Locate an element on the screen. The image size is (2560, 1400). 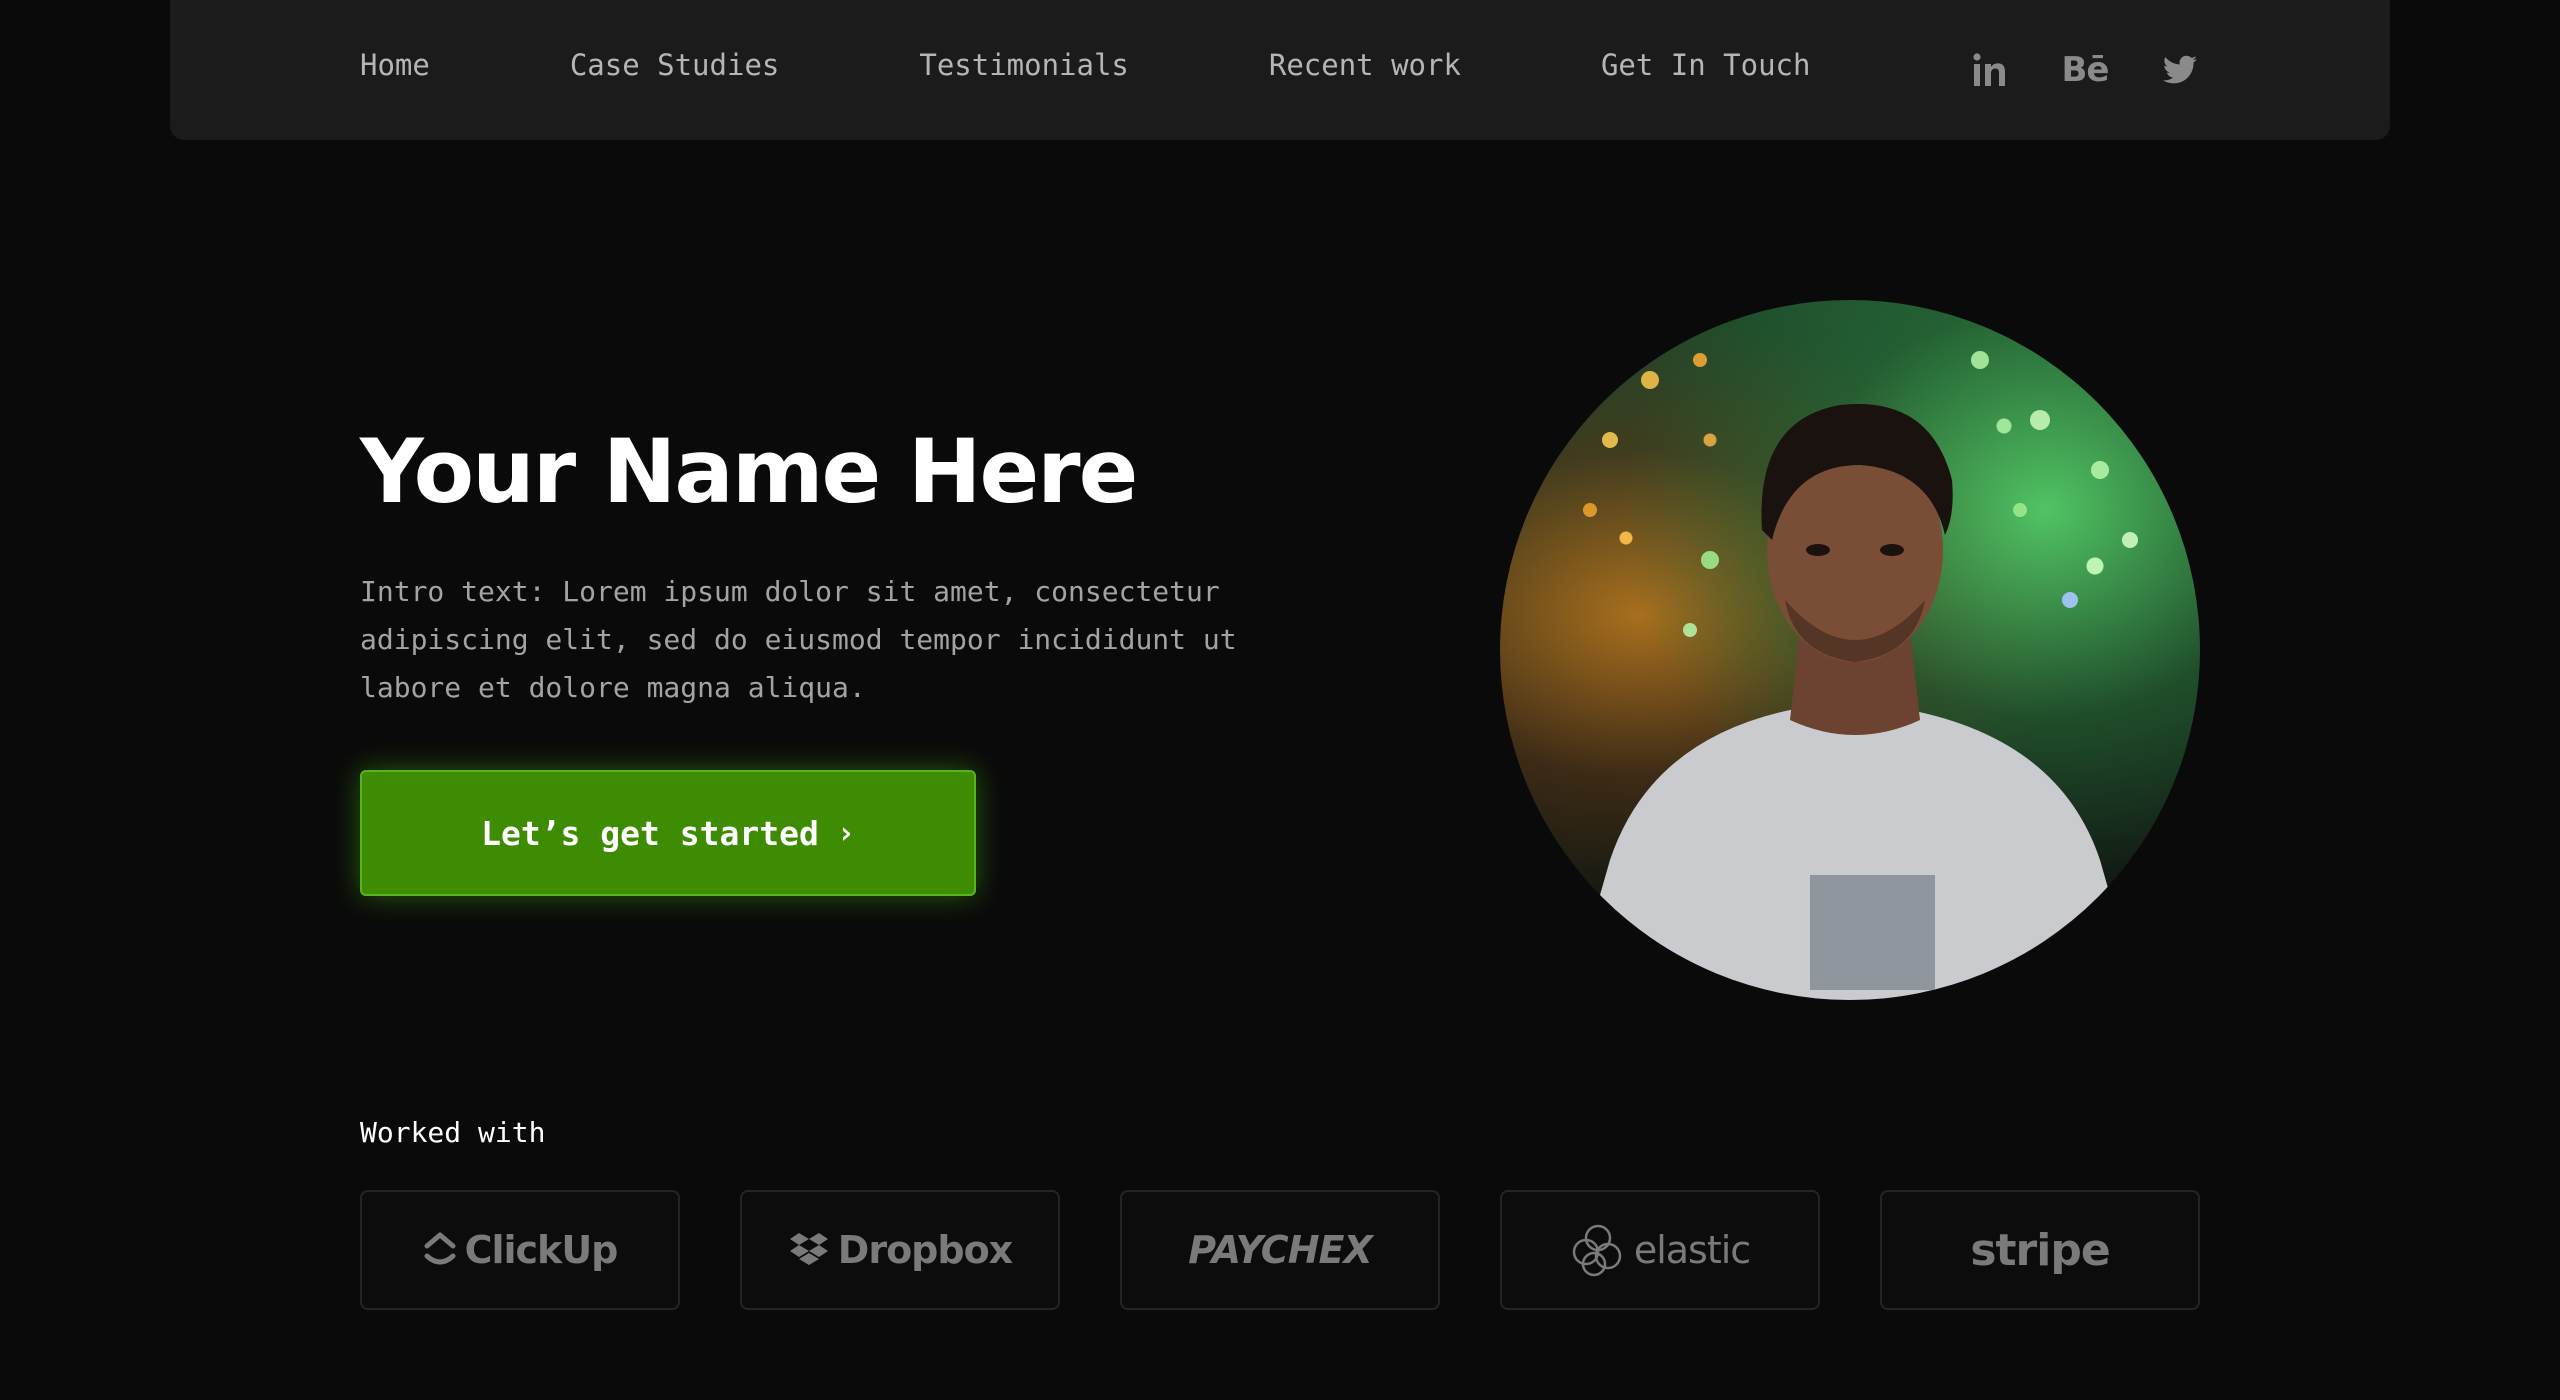
get-started-label: Let’s get started is located at coordinates (650, 833).